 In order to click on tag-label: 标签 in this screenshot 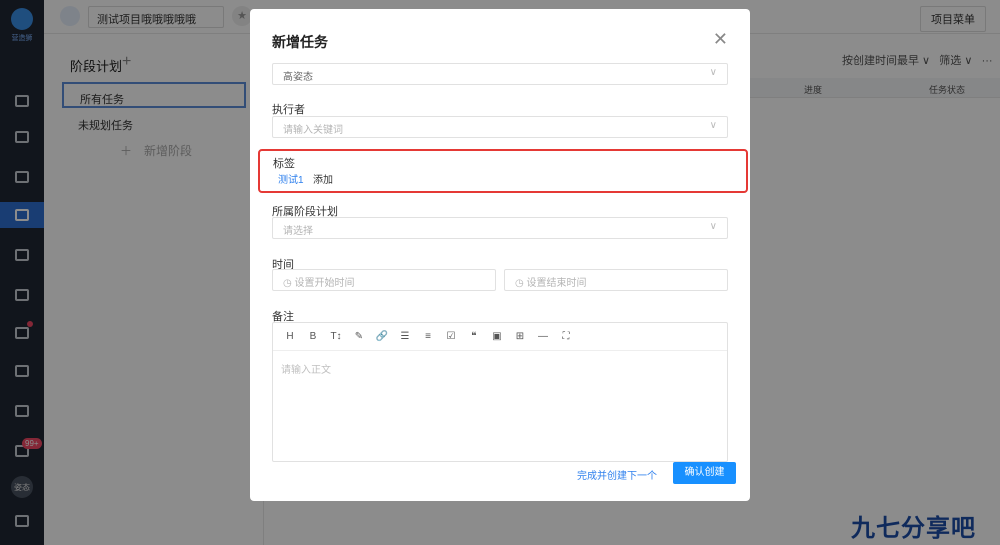, I will do `click(284, 164)`.